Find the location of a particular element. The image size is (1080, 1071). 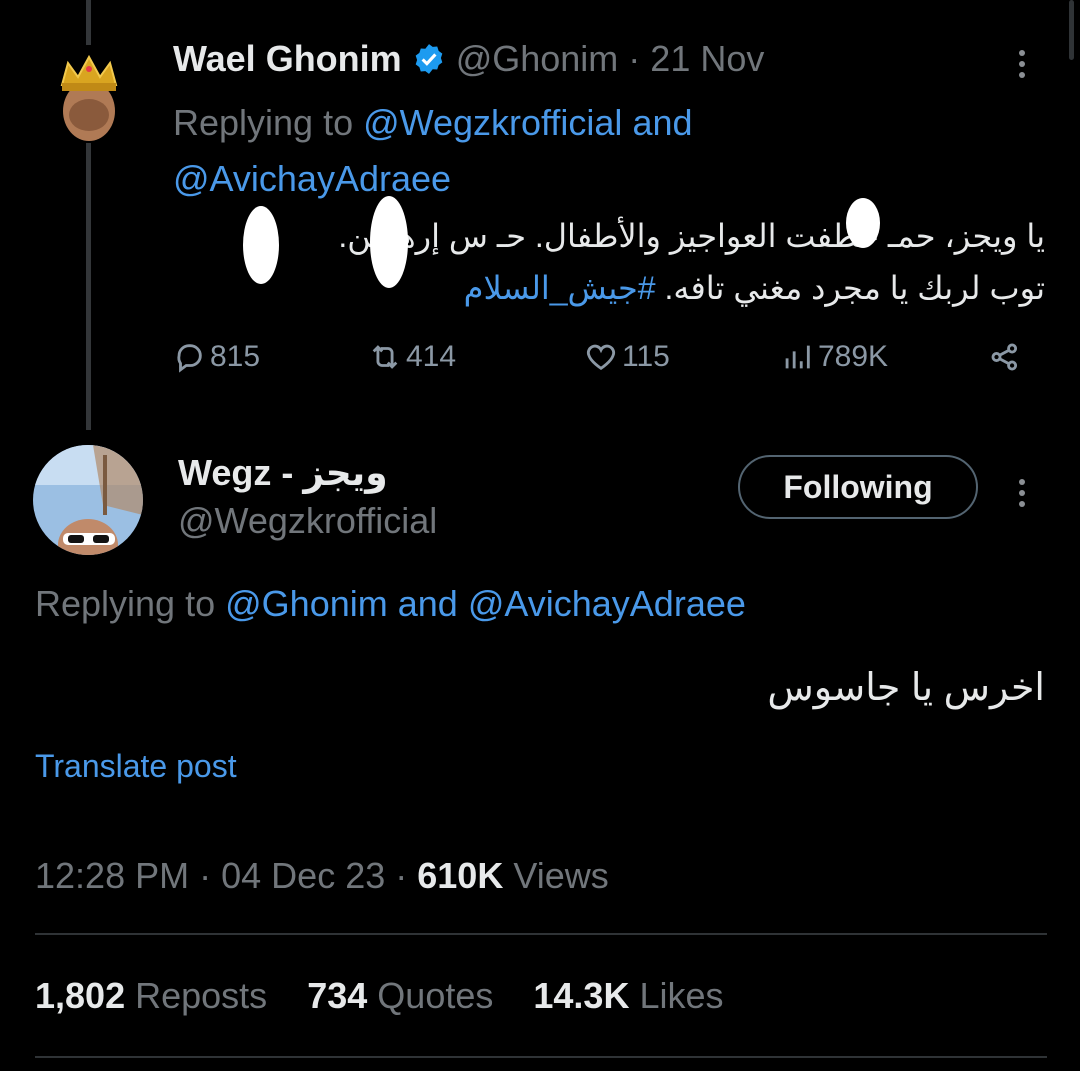

author-handle: @Wegzkrofficial is located at coordinates (307, 521).